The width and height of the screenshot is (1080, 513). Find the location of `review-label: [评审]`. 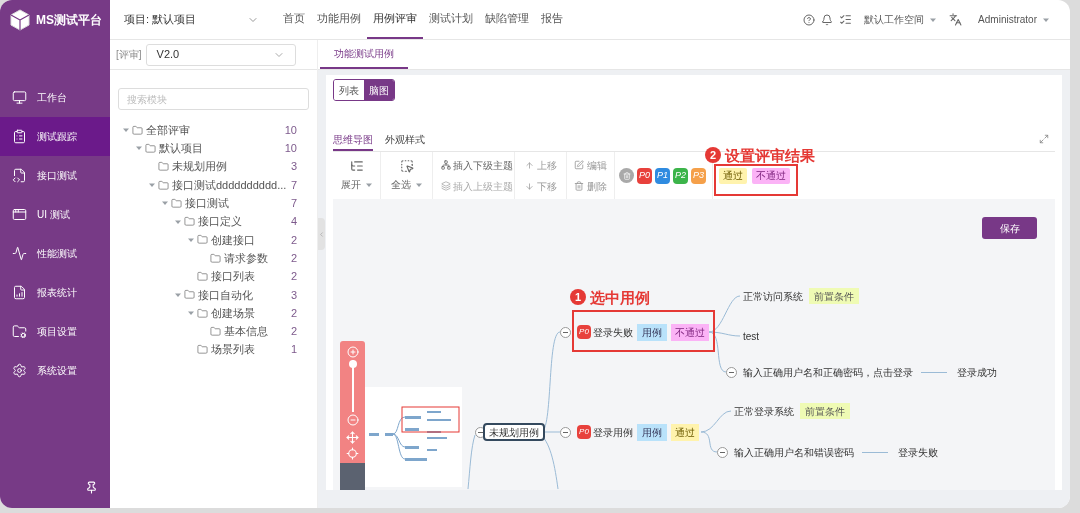

review-label: [评审] is located at coordinates (129, 55).